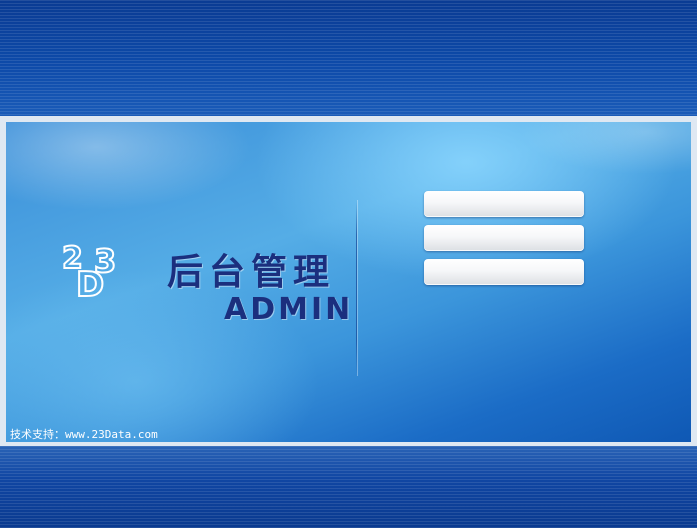 The height and width of the screenshot is (528, 697). Describe the element at coordinates (84, 434) in the screenshot. I see `support-footer-text: 技术支持：www.23Data.com` at that location.